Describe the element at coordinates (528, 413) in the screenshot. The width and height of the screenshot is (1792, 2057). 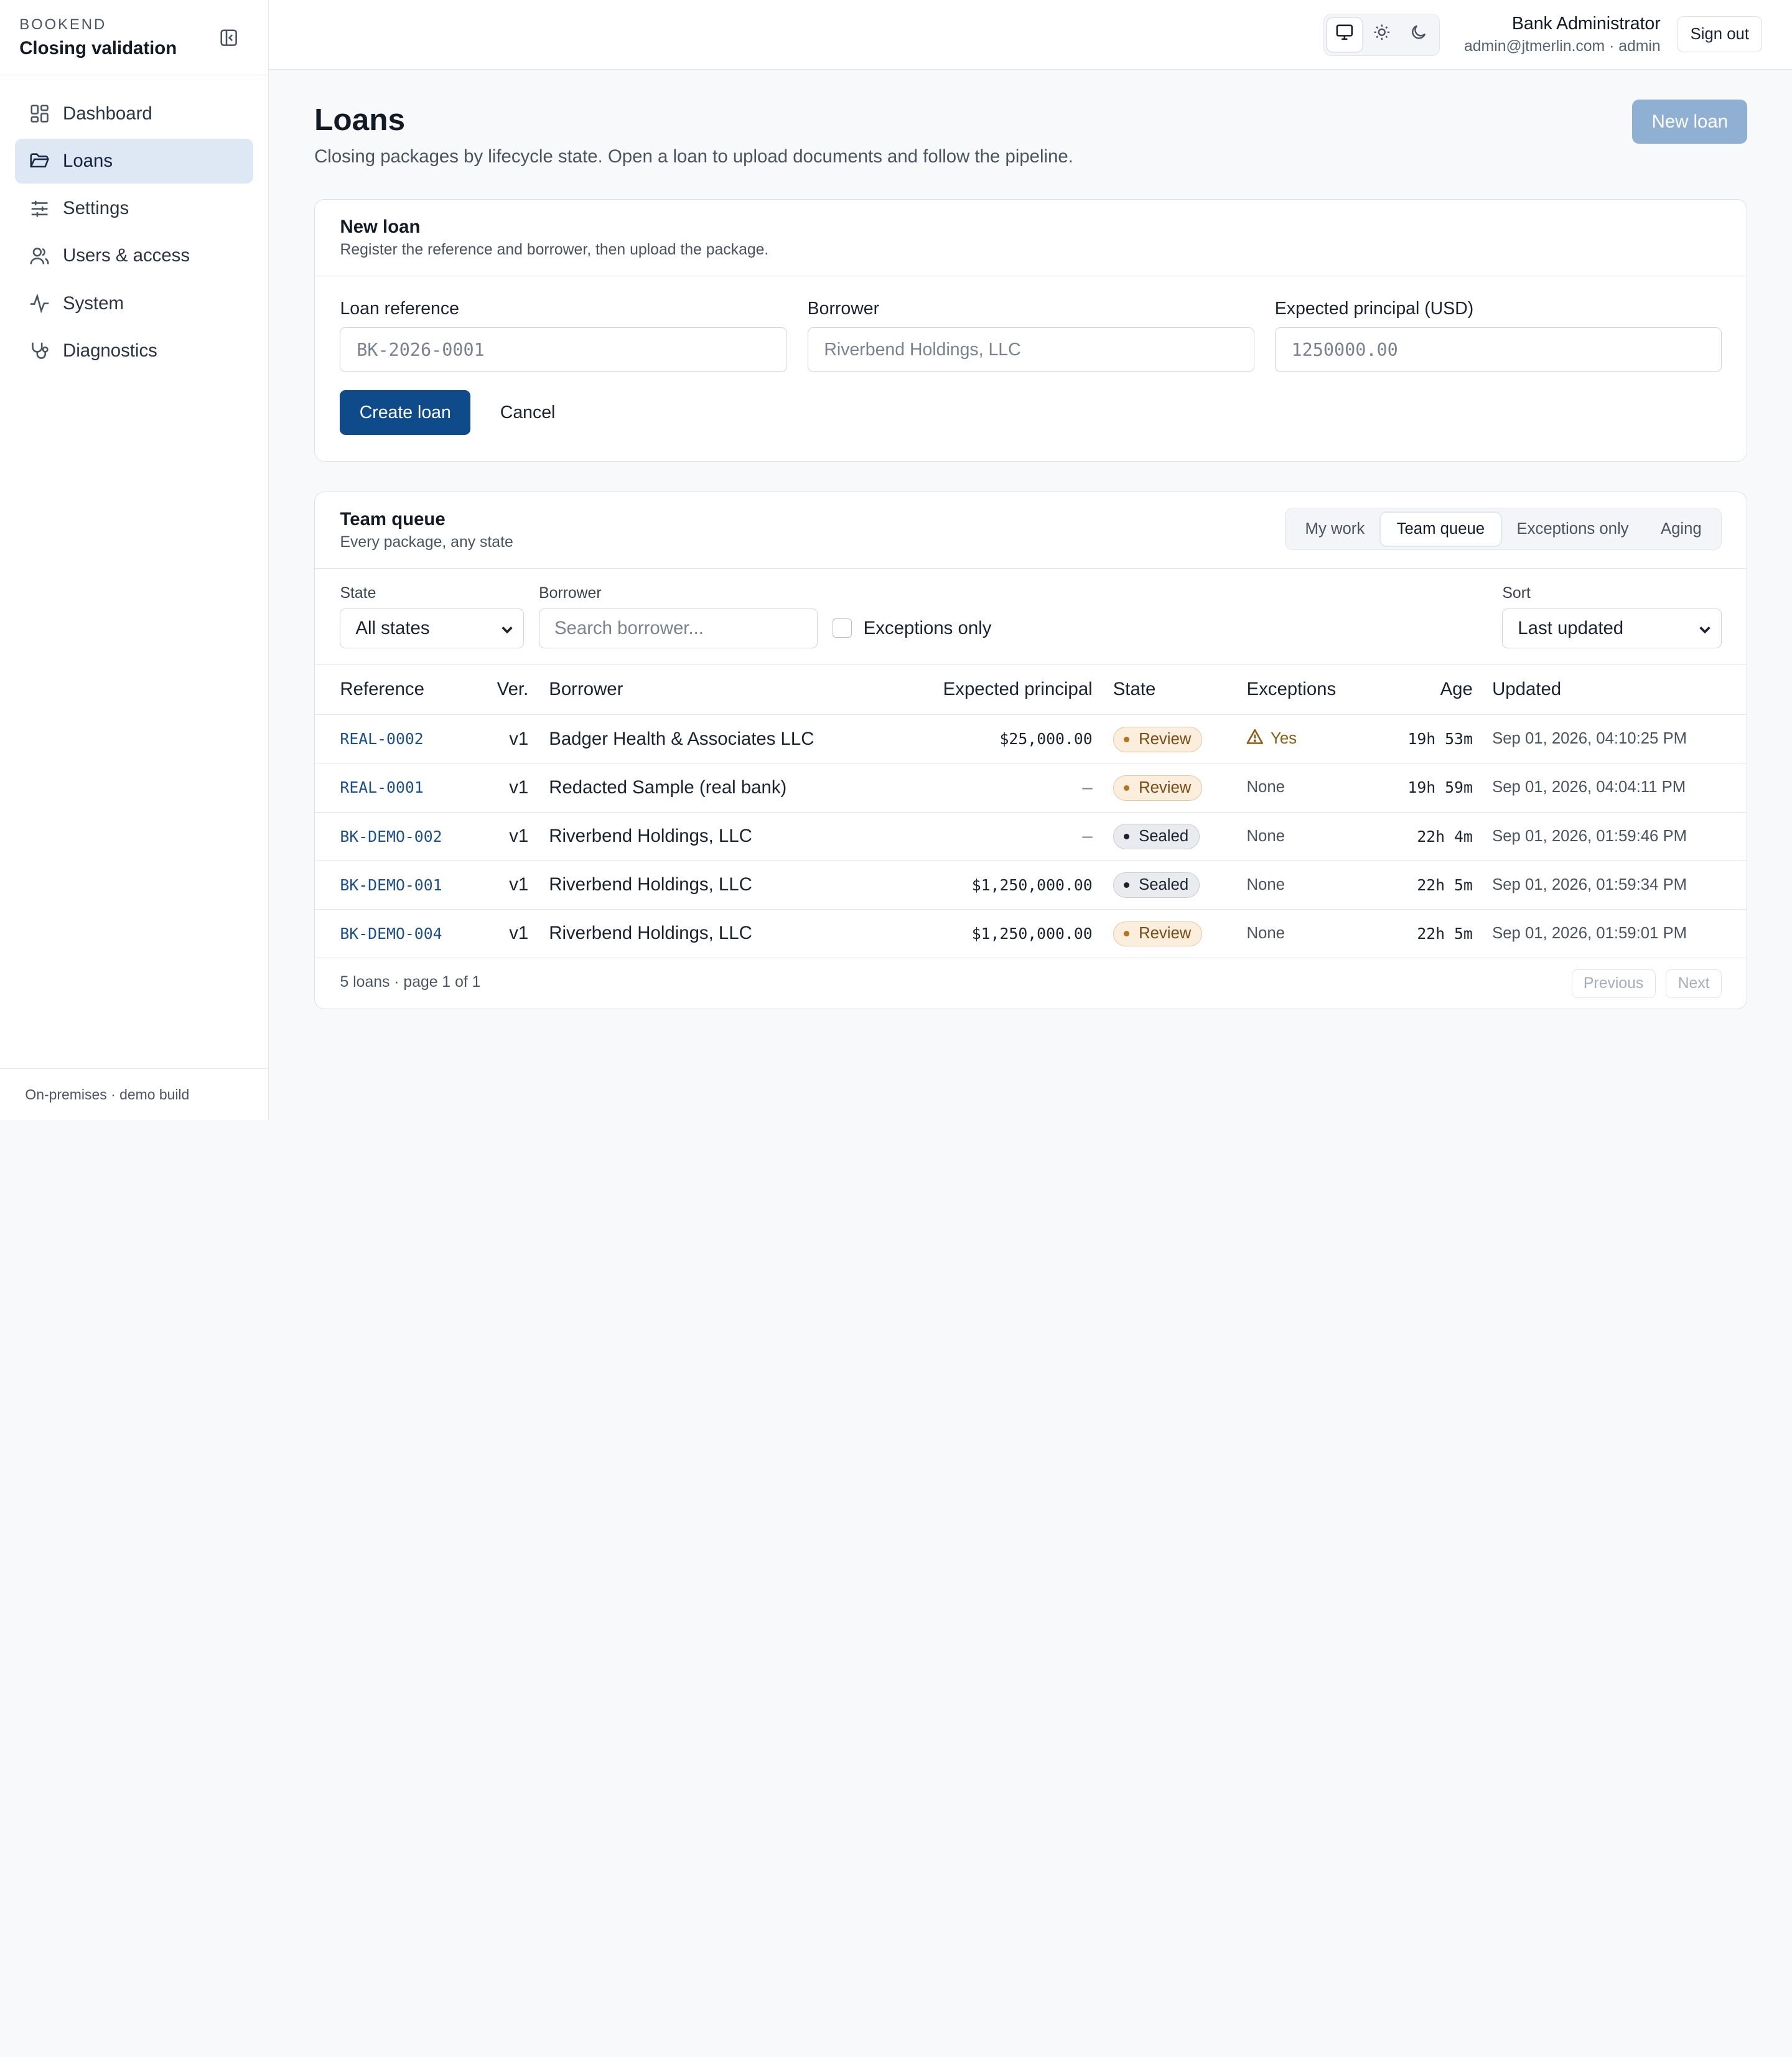
I see `cancel-button: Cancel` at that location.